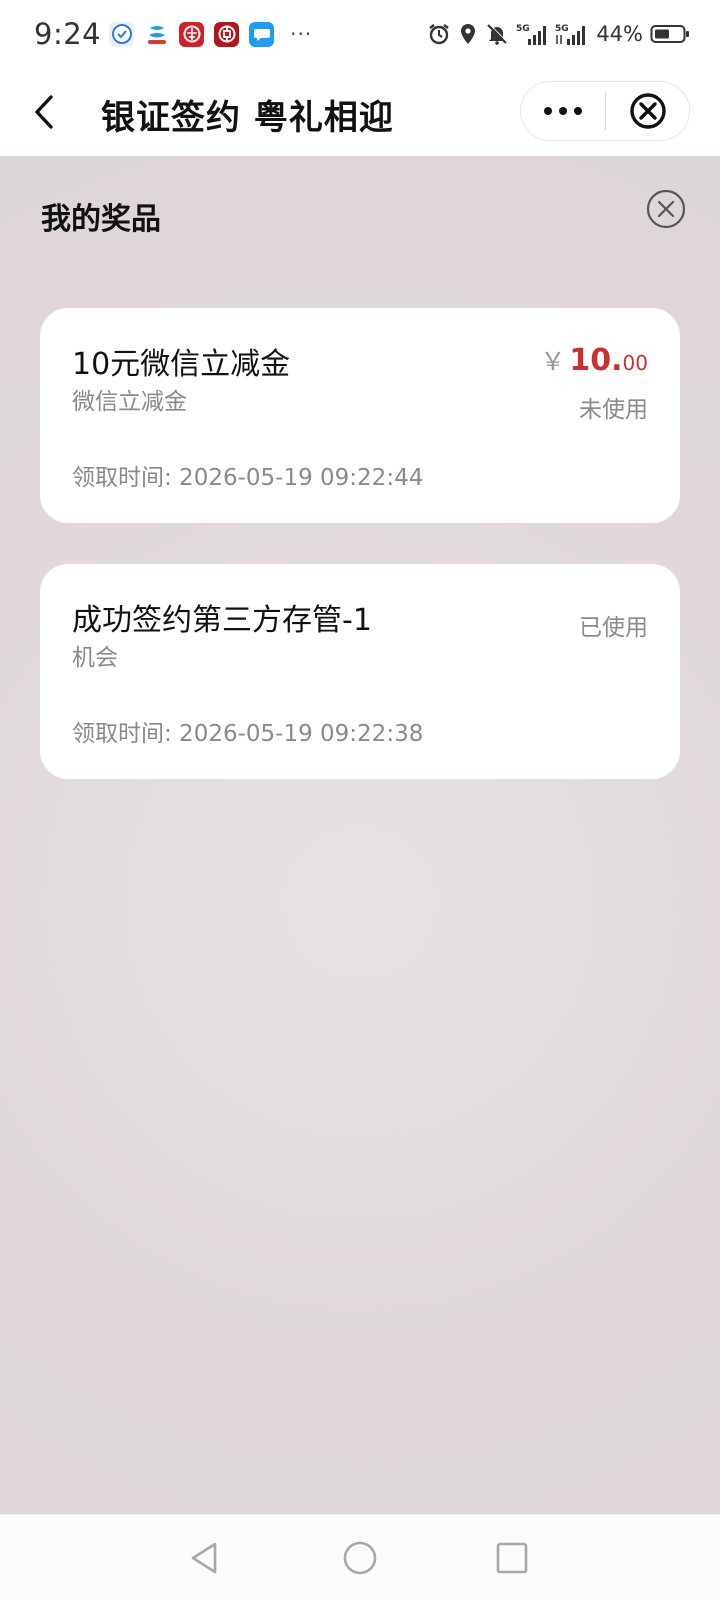 Image resolution: width=720 pixels, height=1600 pixels. I want to click on mini-program-navbar: 银证签约 粤礼相迎, so click(360, 112).